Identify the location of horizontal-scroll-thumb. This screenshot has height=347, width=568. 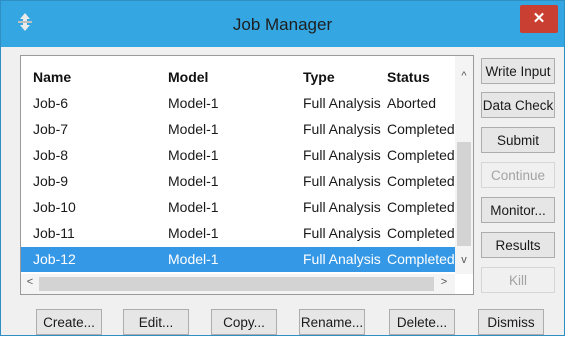
(236, 284).